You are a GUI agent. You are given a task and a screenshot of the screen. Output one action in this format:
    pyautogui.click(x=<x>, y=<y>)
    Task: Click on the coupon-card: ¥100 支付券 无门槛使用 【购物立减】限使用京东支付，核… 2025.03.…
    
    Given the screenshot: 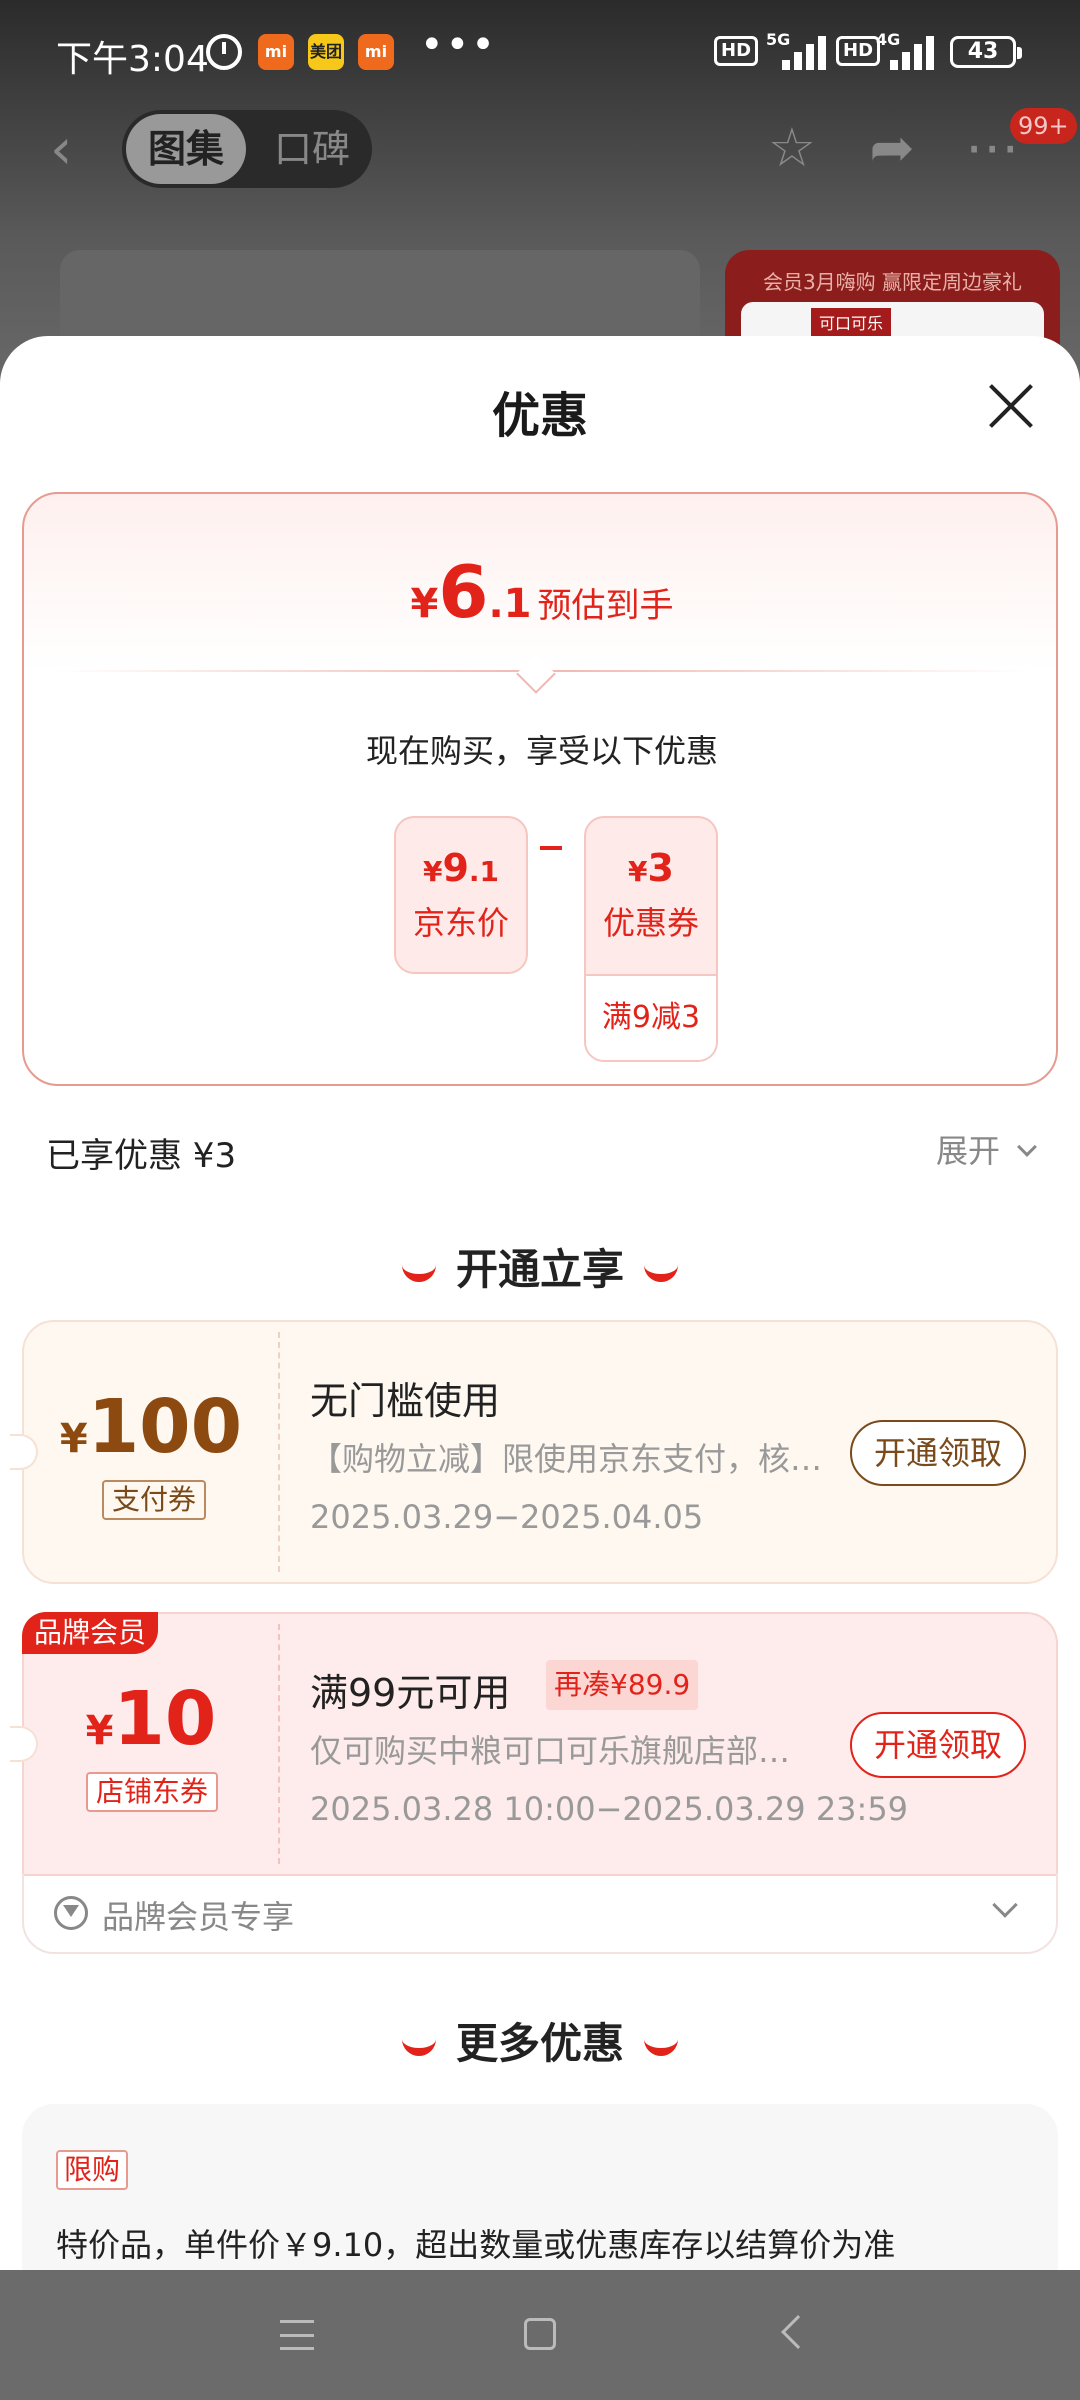 What is the action you would take?
    pyautogui.click(x=534, y=1452)
    